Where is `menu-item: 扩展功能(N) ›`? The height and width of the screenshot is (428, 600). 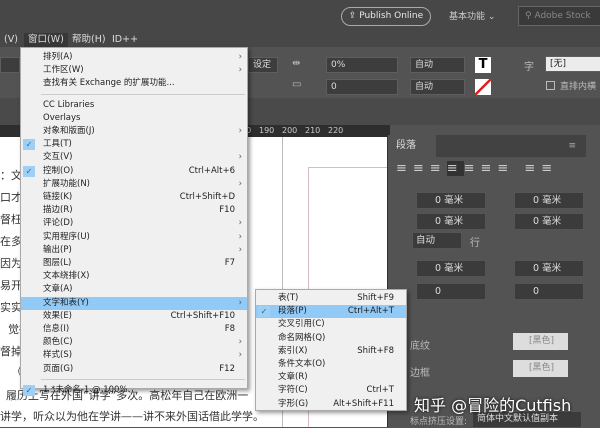 menu-item: 扩展功能(N) › is located at coordinates (134, 184).